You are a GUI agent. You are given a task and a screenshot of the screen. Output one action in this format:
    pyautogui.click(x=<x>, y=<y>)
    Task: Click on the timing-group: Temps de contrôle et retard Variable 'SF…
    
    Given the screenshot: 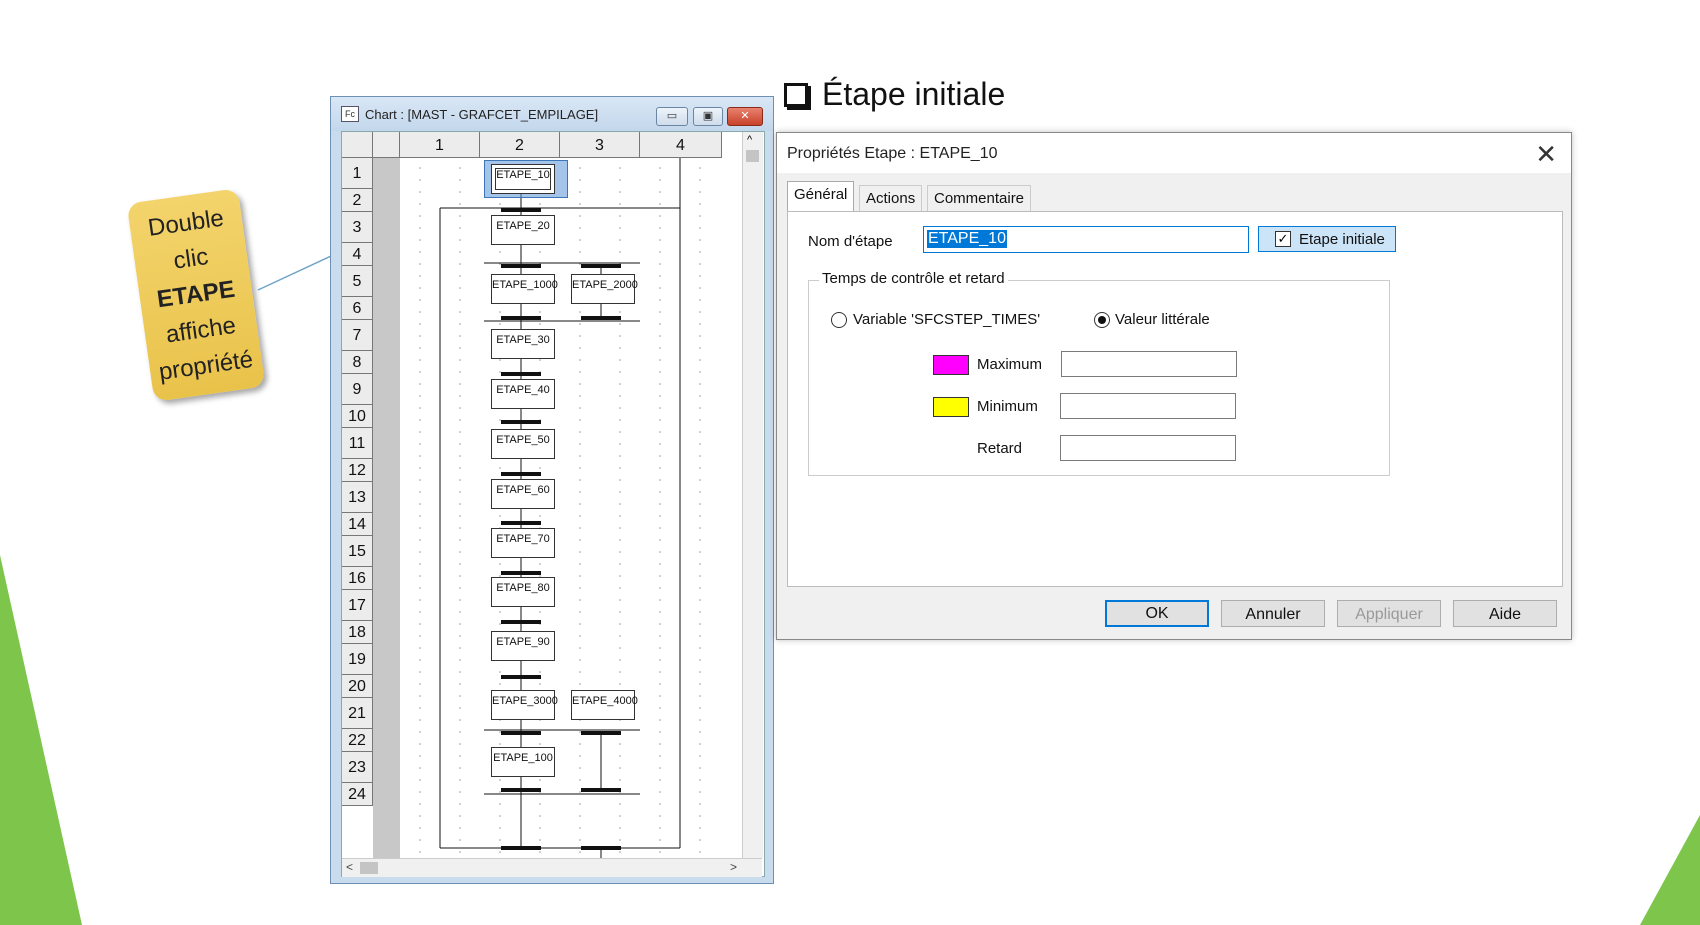 What is the action you would take?
    pyautogui.click(x=1099, y=373)
    